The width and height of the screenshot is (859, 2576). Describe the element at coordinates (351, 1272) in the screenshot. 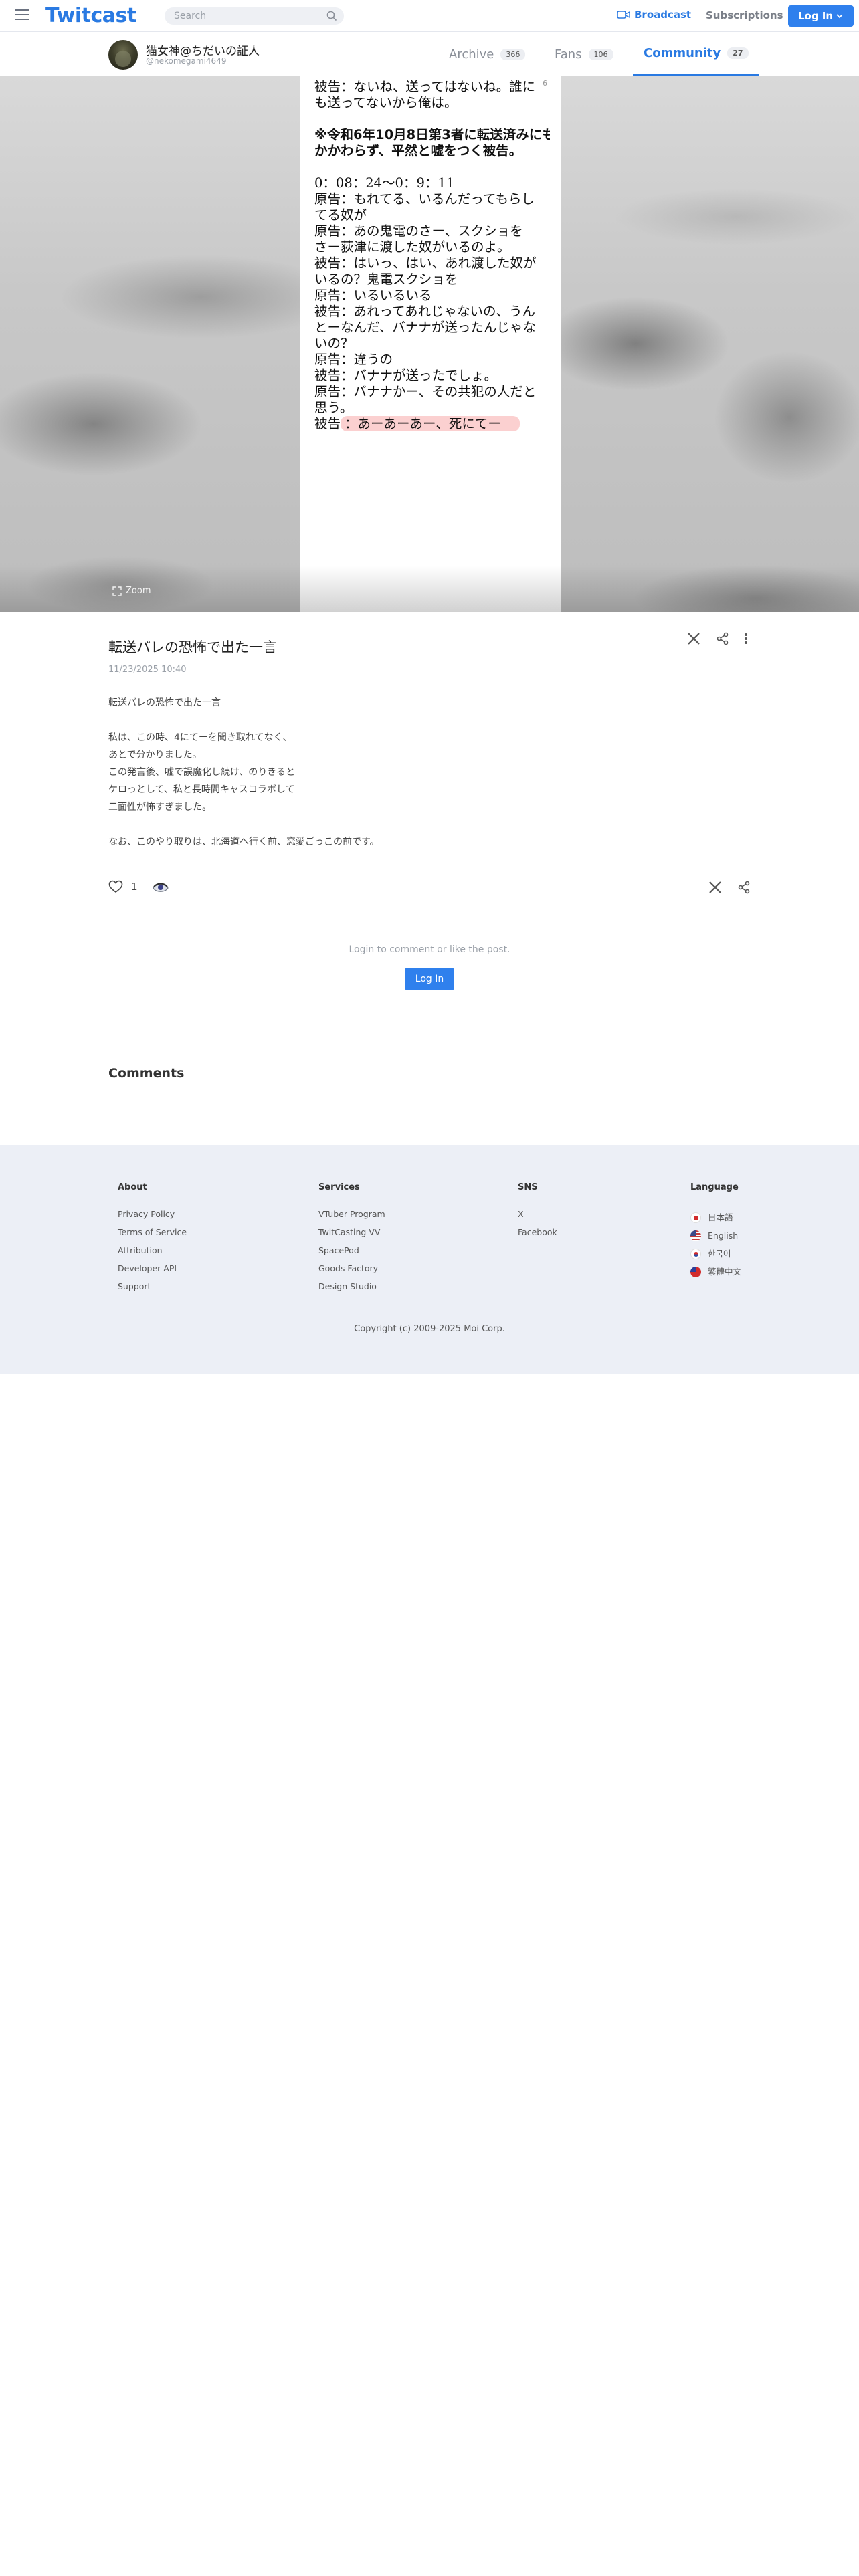

I see `footer-link: Goods Factory` at that location.